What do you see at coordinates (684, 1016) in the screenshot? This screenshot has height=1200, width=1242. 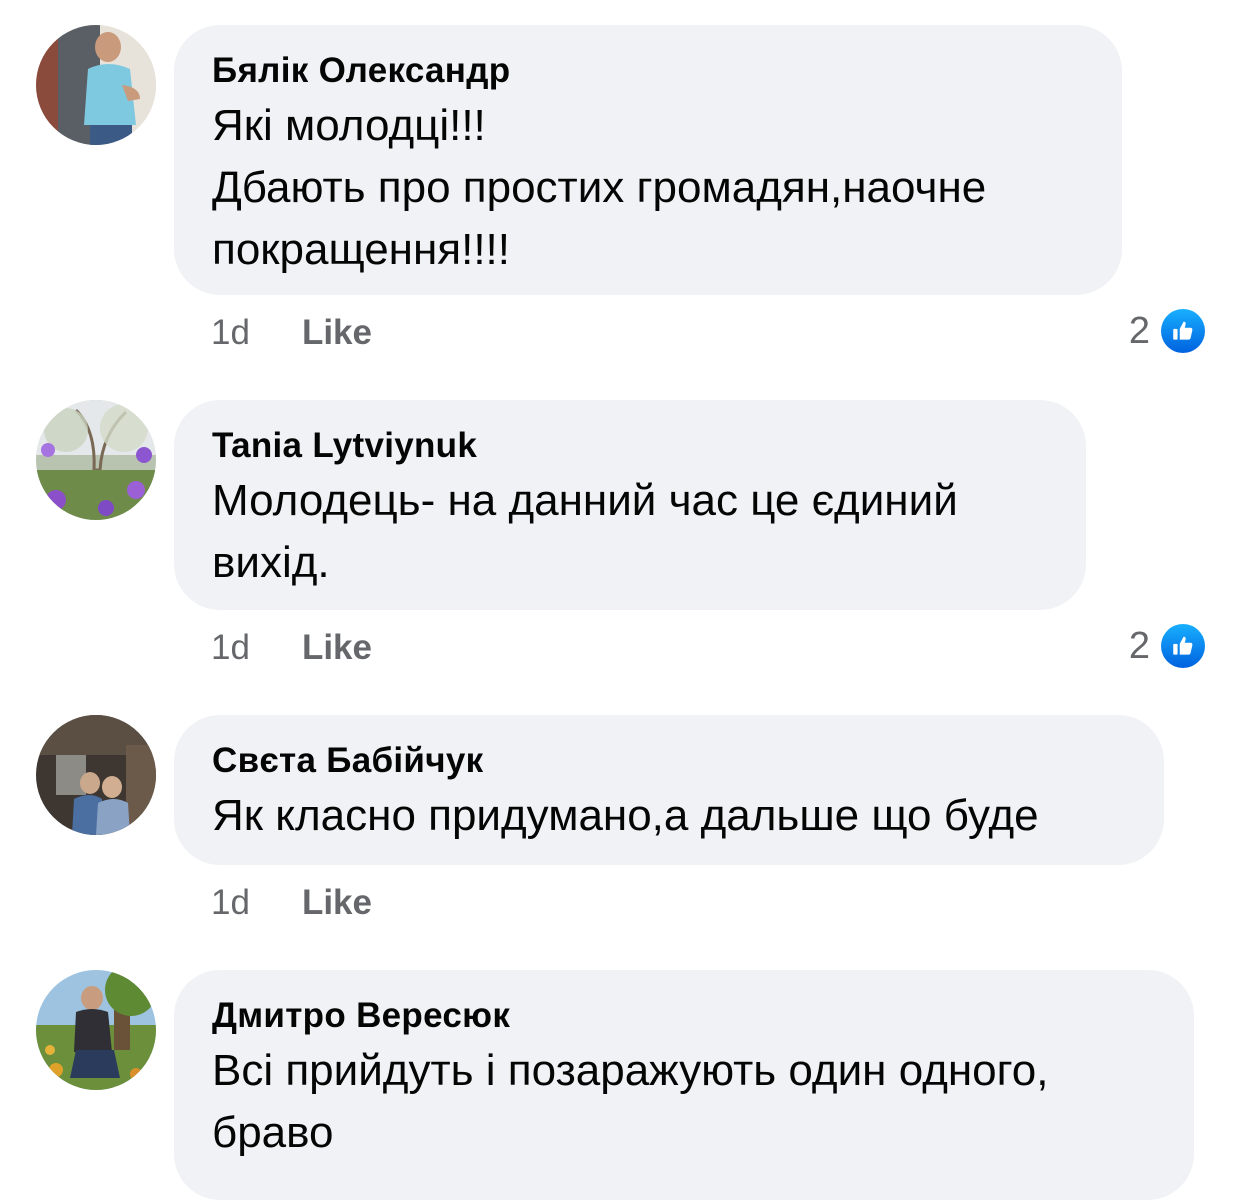 I see `comment-author: Дмитро Вересюк` at bounding box center [684, 1016].